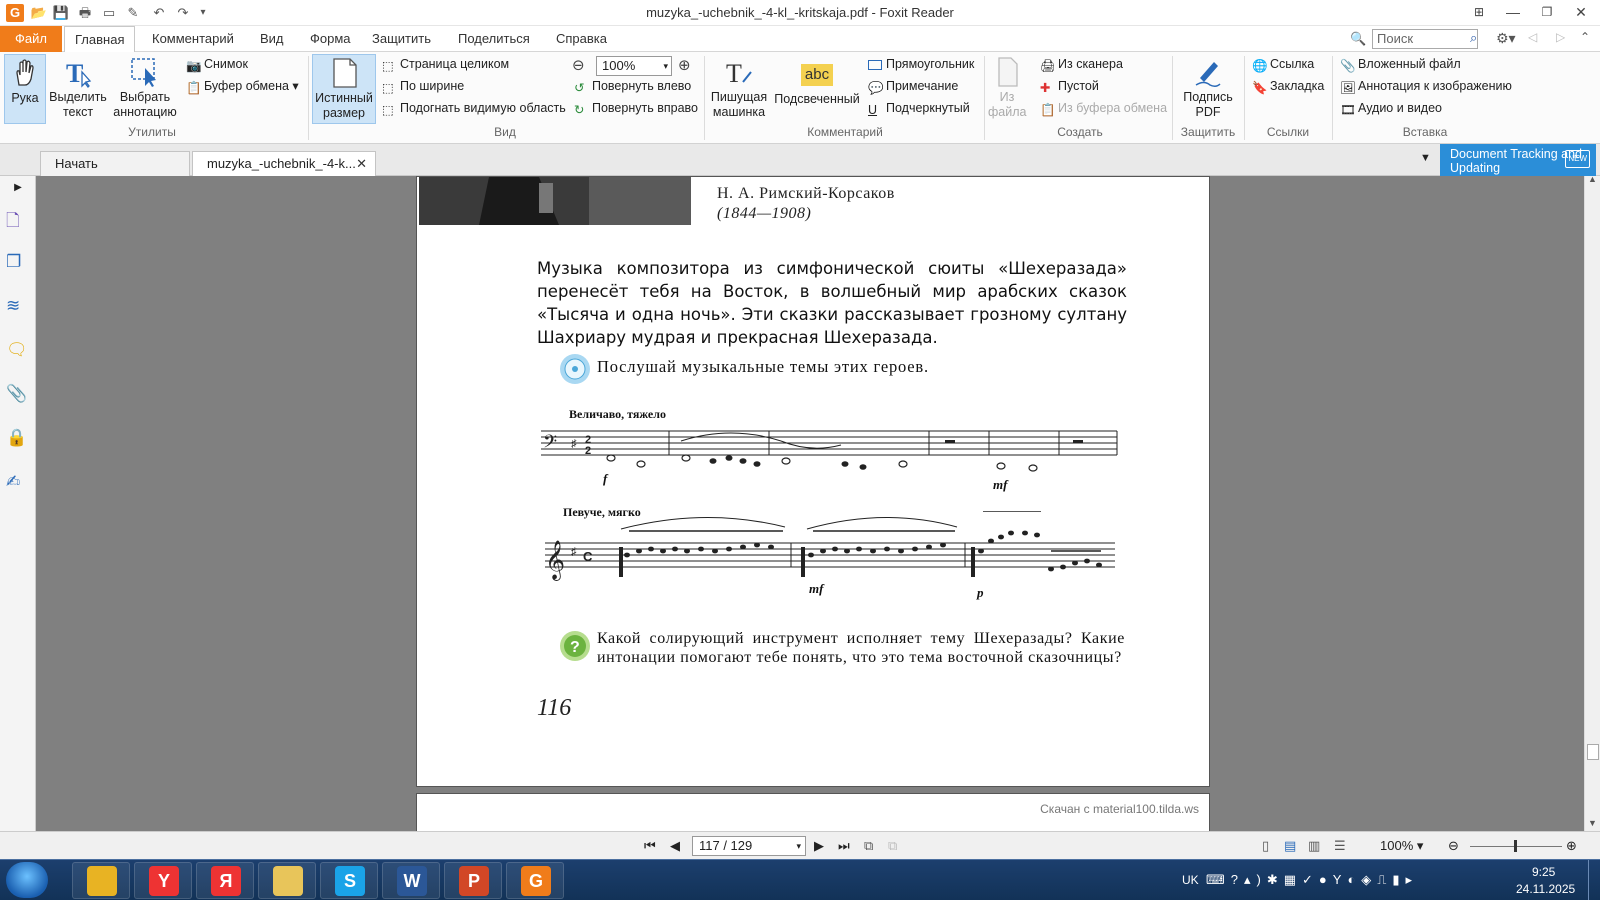 This screenshot has height=900, width=1600. What do you see at coordinates (1453, 846) in the screenshot?
I see `status-zoom-out-icon: ⊖` at bounding box center [1453, 846].